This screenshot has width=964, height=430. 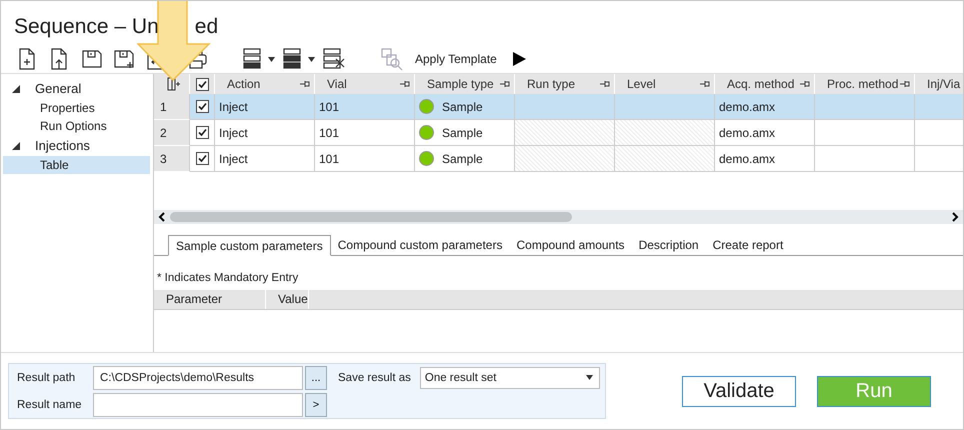 I want to click on apply-template-button: Apply Template, so click(x=456, y=59).